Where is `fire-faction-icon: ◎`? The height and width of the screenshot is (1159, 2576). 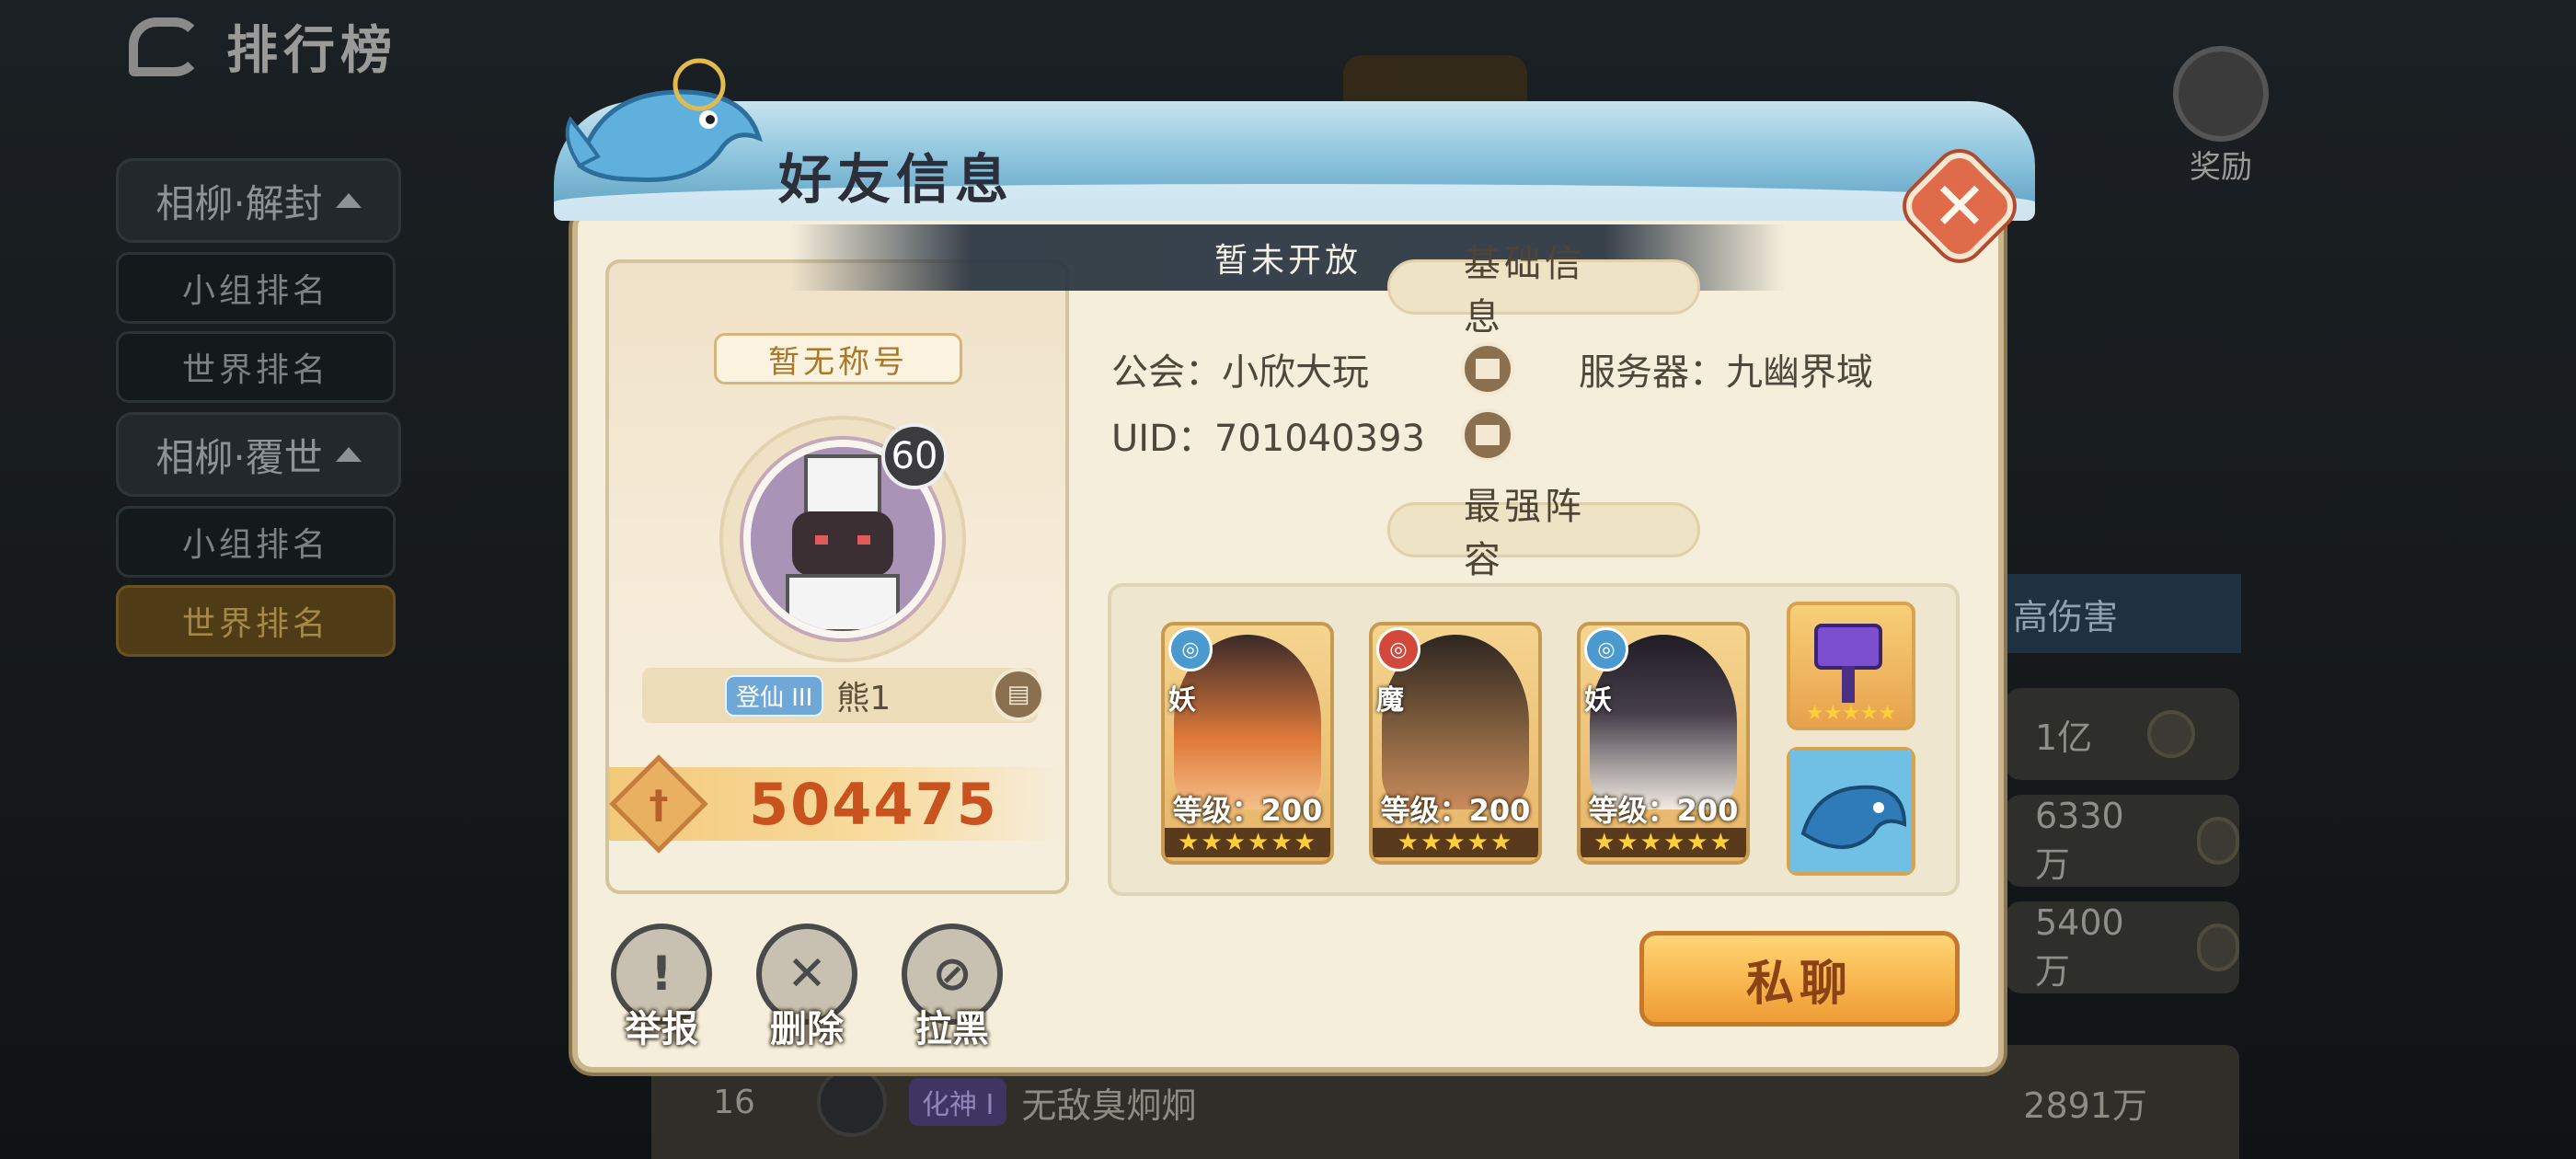 fire-faction-icon: ◎ is located at coordinates (1398, 649).